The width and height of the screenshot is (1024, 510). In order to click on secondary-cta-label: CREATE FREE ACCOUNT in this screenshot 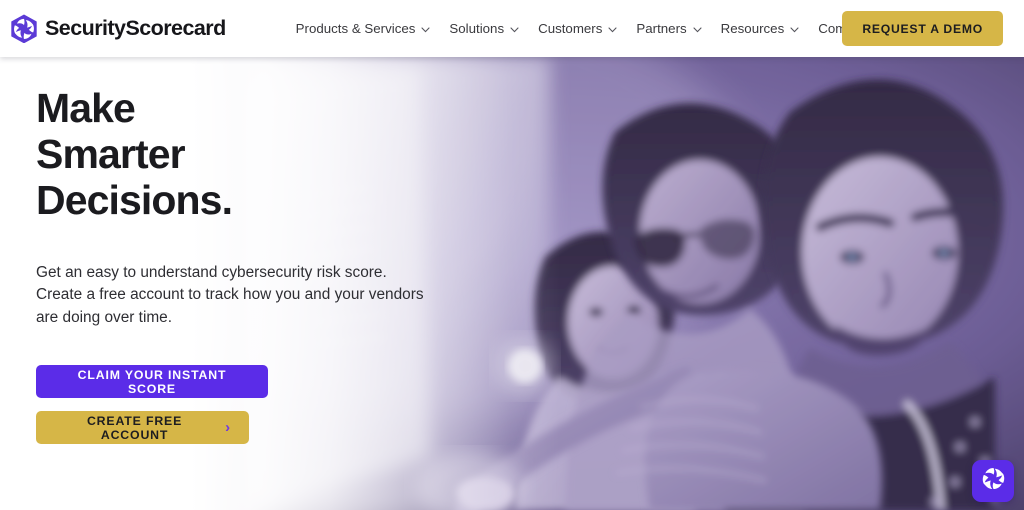, I will do `click(134, 427)`.